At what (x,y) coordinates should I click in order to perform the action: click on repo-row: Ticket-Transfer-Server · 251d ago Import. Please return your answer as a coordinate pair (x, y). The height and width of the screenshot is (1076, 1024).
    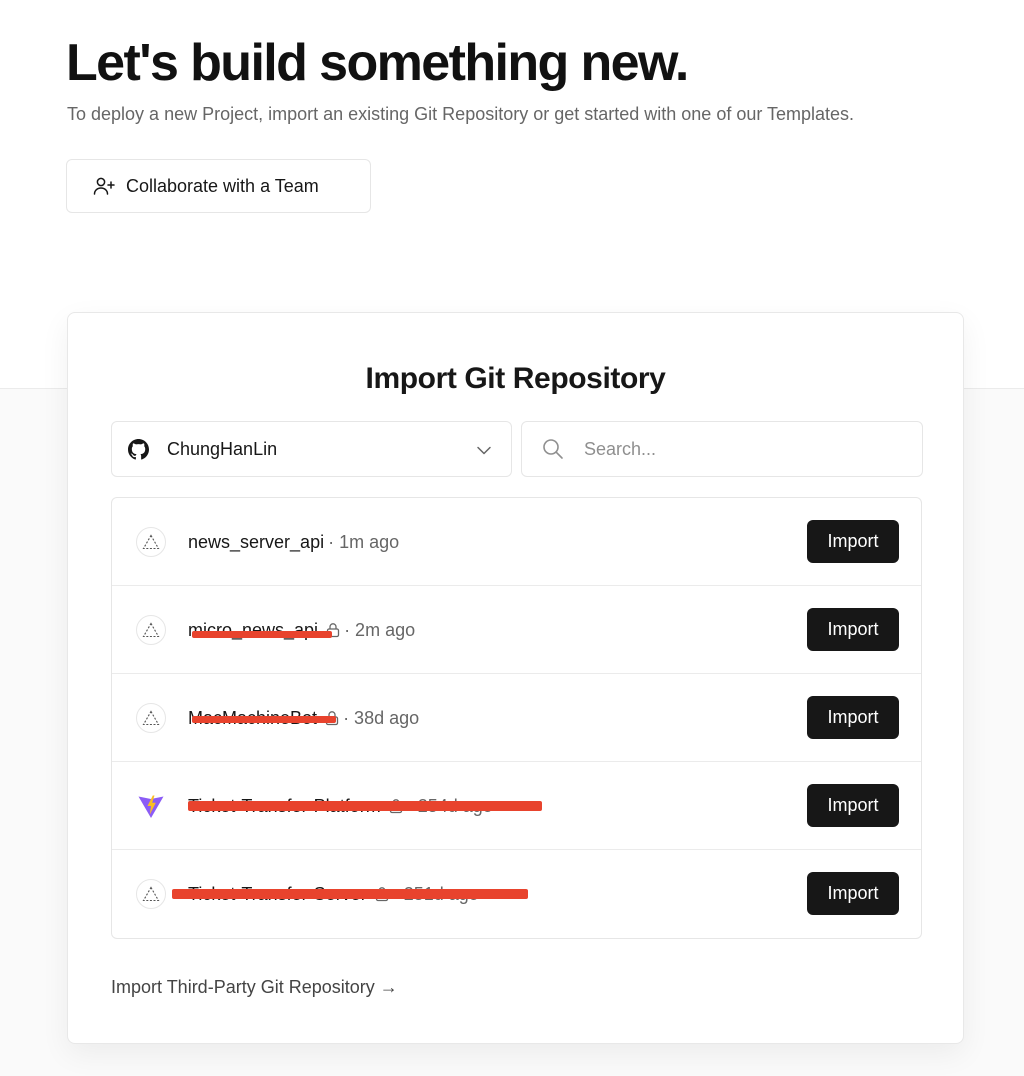
    Looking at the image, I should click on (516, 894).